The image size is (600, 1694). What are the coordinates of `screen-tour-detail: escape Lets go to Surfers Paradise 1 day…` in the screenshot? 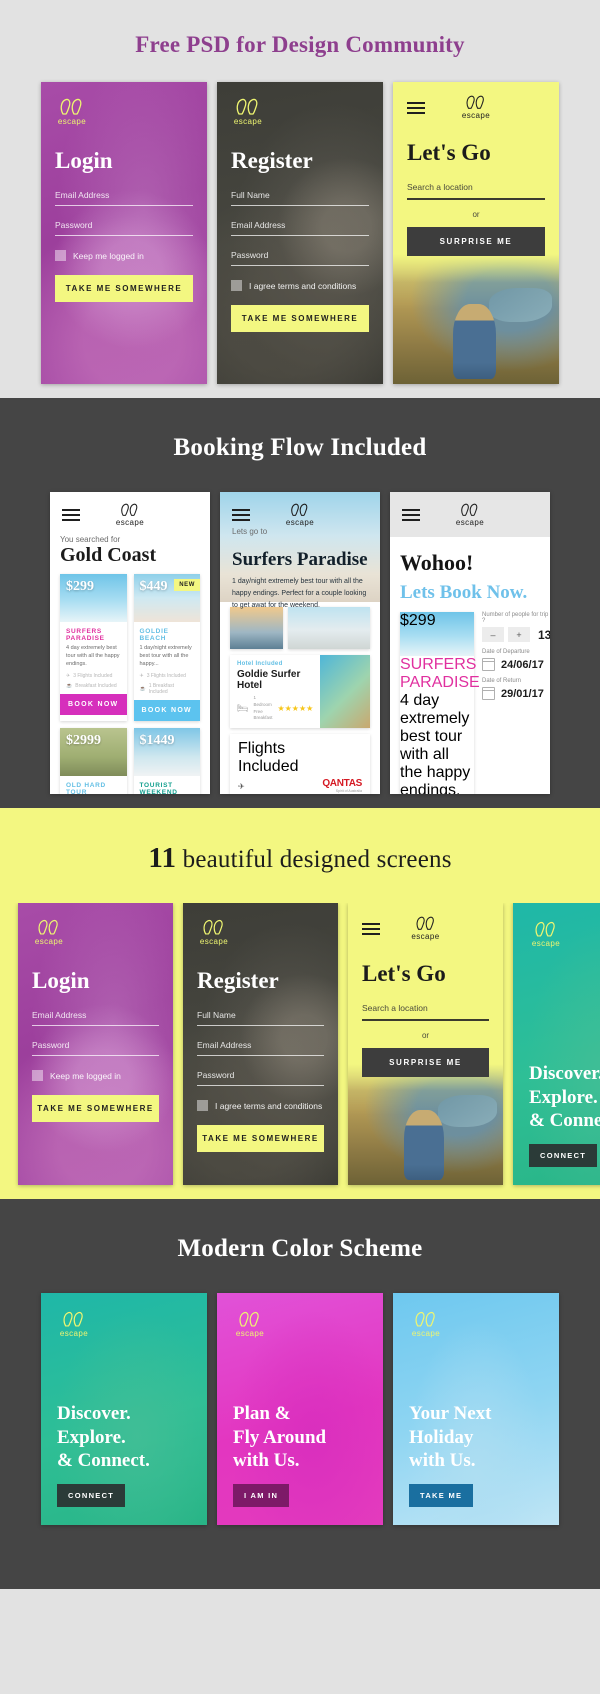 It's located at (300, 643).